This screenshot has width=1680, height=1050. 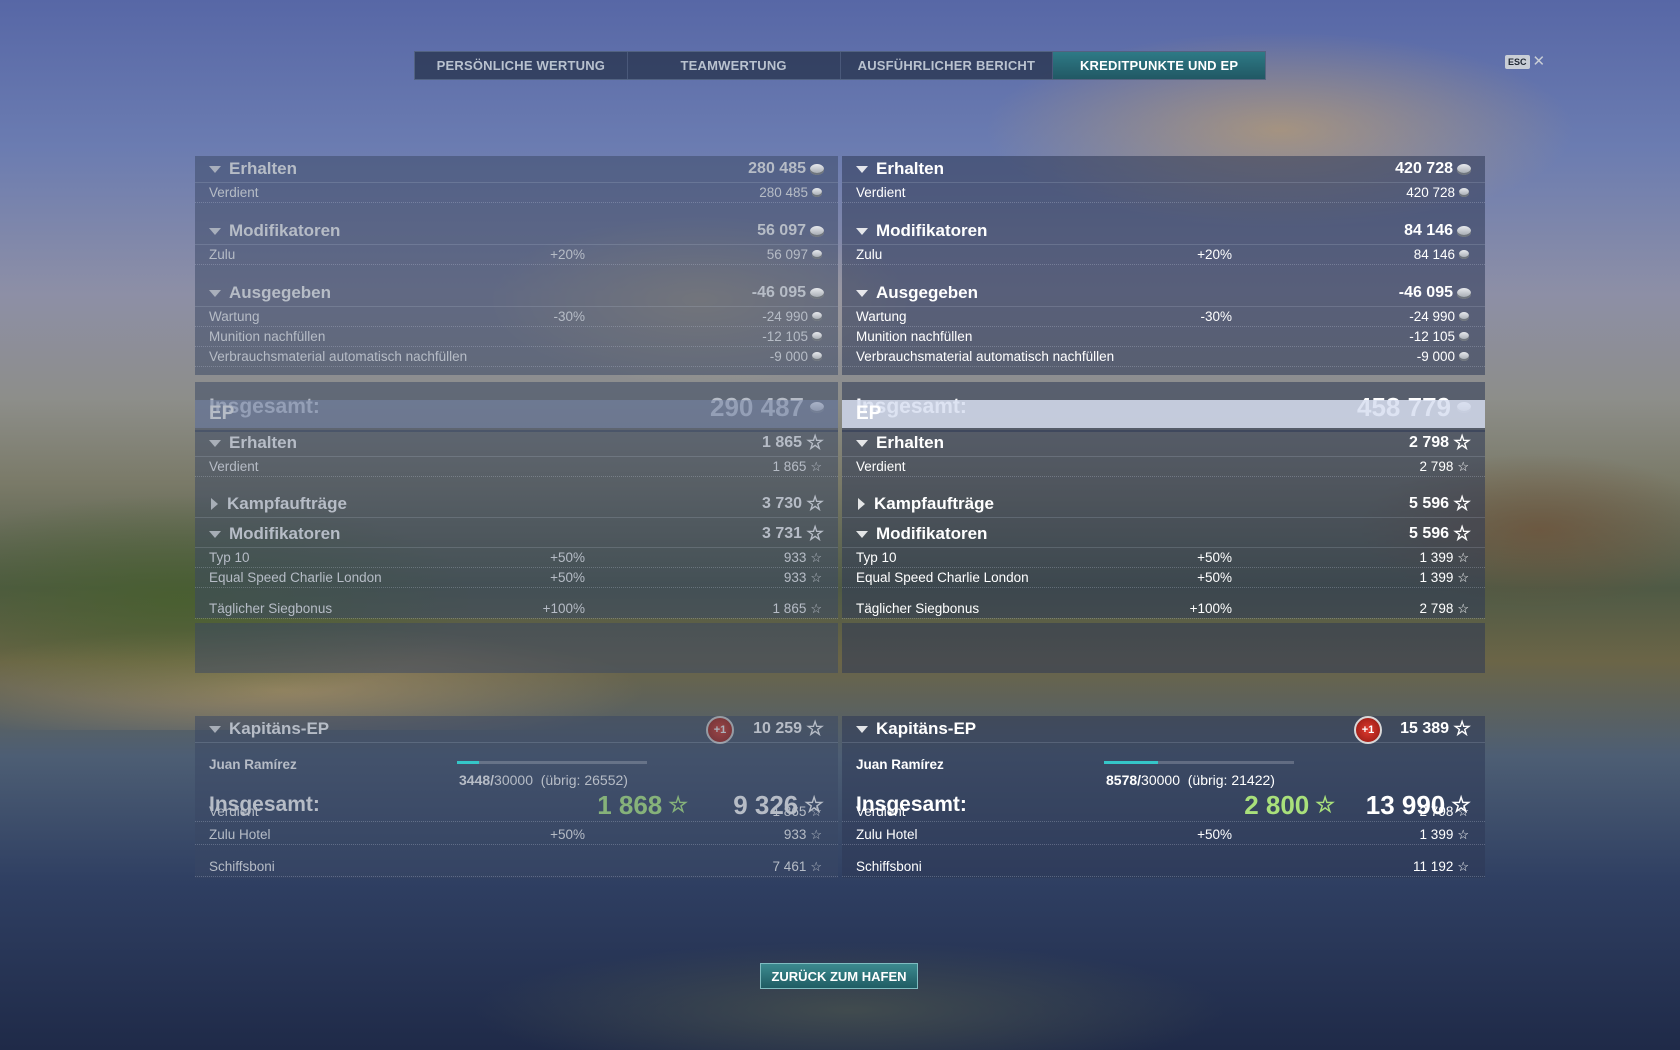 I want to click on modifier-percent: +20%, so click(x=1214, y=254).